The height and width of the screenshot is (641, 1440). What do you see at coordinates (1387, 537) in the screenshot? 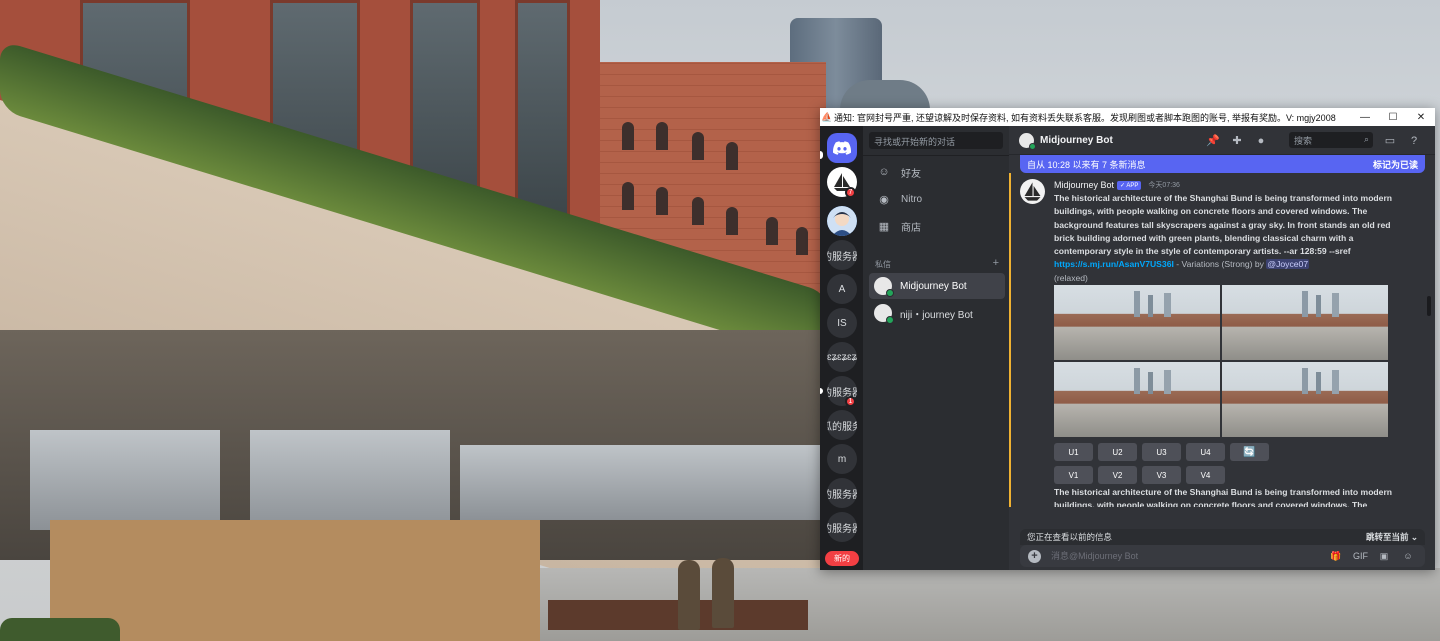
I see `jump-label: 跳转至当前` at bounding box center [1387, 537].